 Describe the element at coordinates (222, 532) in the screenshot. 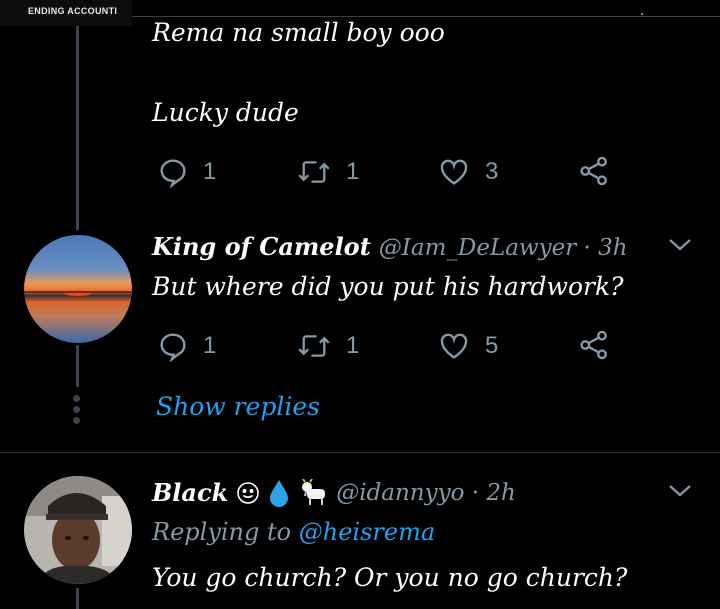

I see `replying-to-label: Replying to` at that location.